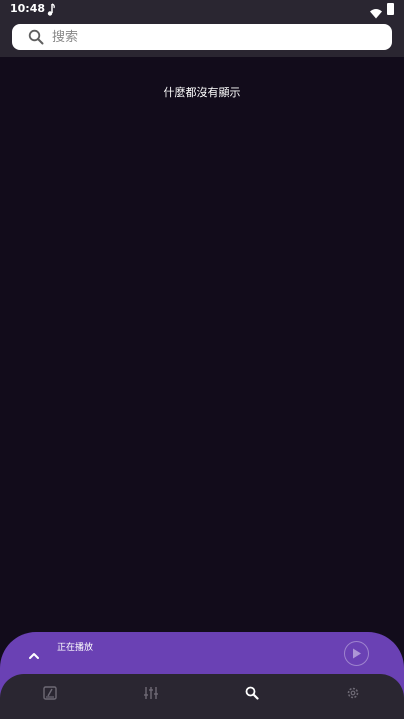  I want to click on nav-item-equalizer, so click(151, 696).